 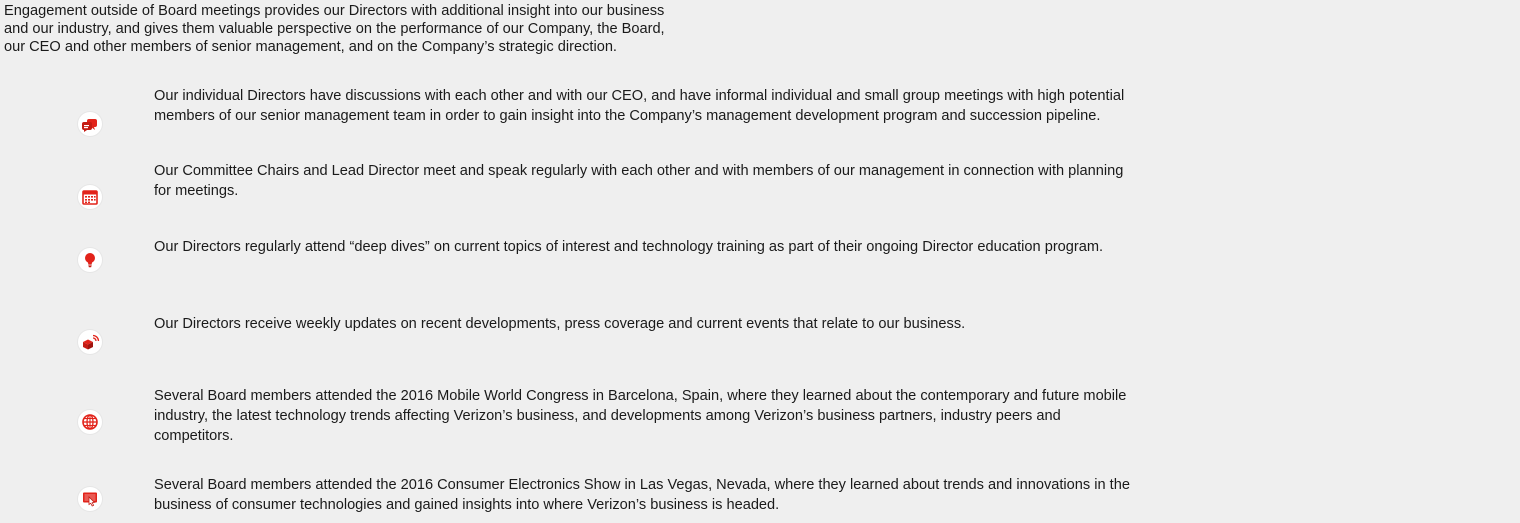 What do you see at coordinates (90, 499) in the screenshot?
I see `touch-screen-icon` at bounding box center [90, 499].